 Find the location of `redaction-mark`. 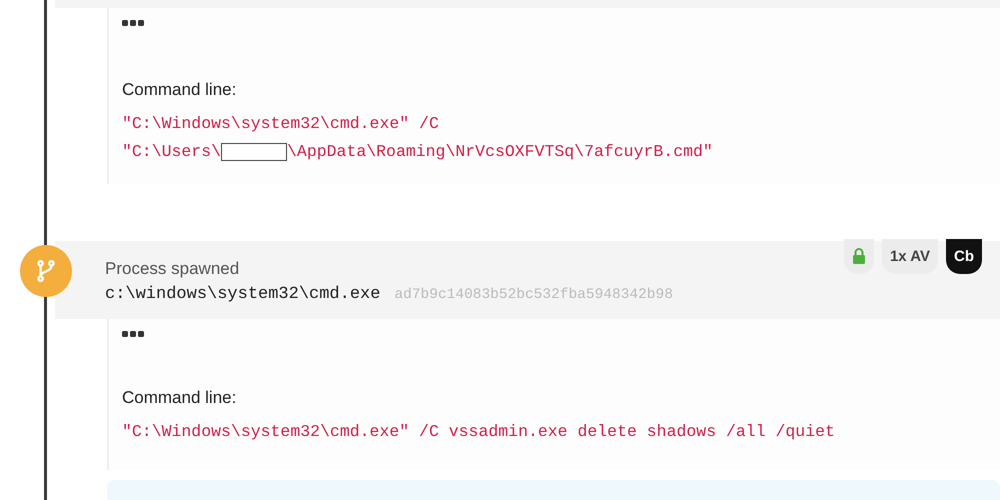

redaction-mark is located at coordinates (254, 151).